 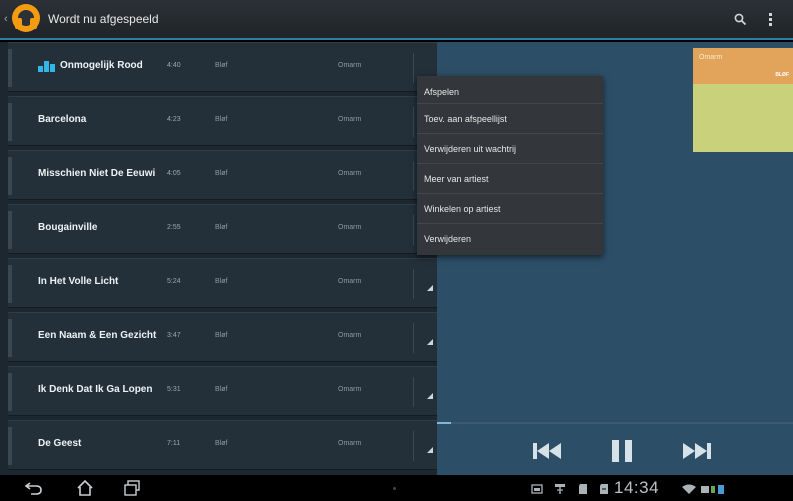 What do you see at coordinates (604, 488) in the screenshot?
I see `download-icon` at bounding box center [604, 488].